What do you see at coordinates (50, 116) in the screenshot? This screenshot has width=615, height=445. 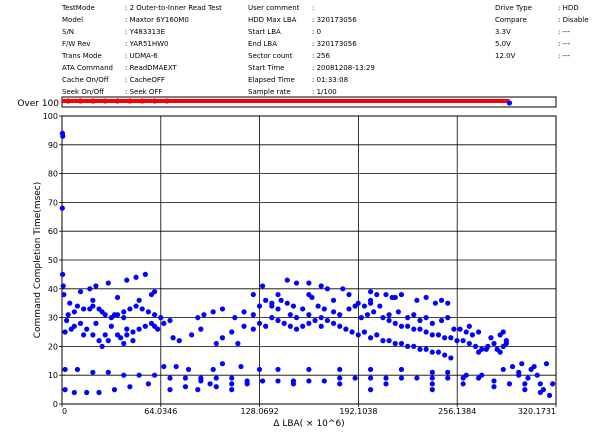 I see `y-tick-label: 100` at bounding box center [50, 116].